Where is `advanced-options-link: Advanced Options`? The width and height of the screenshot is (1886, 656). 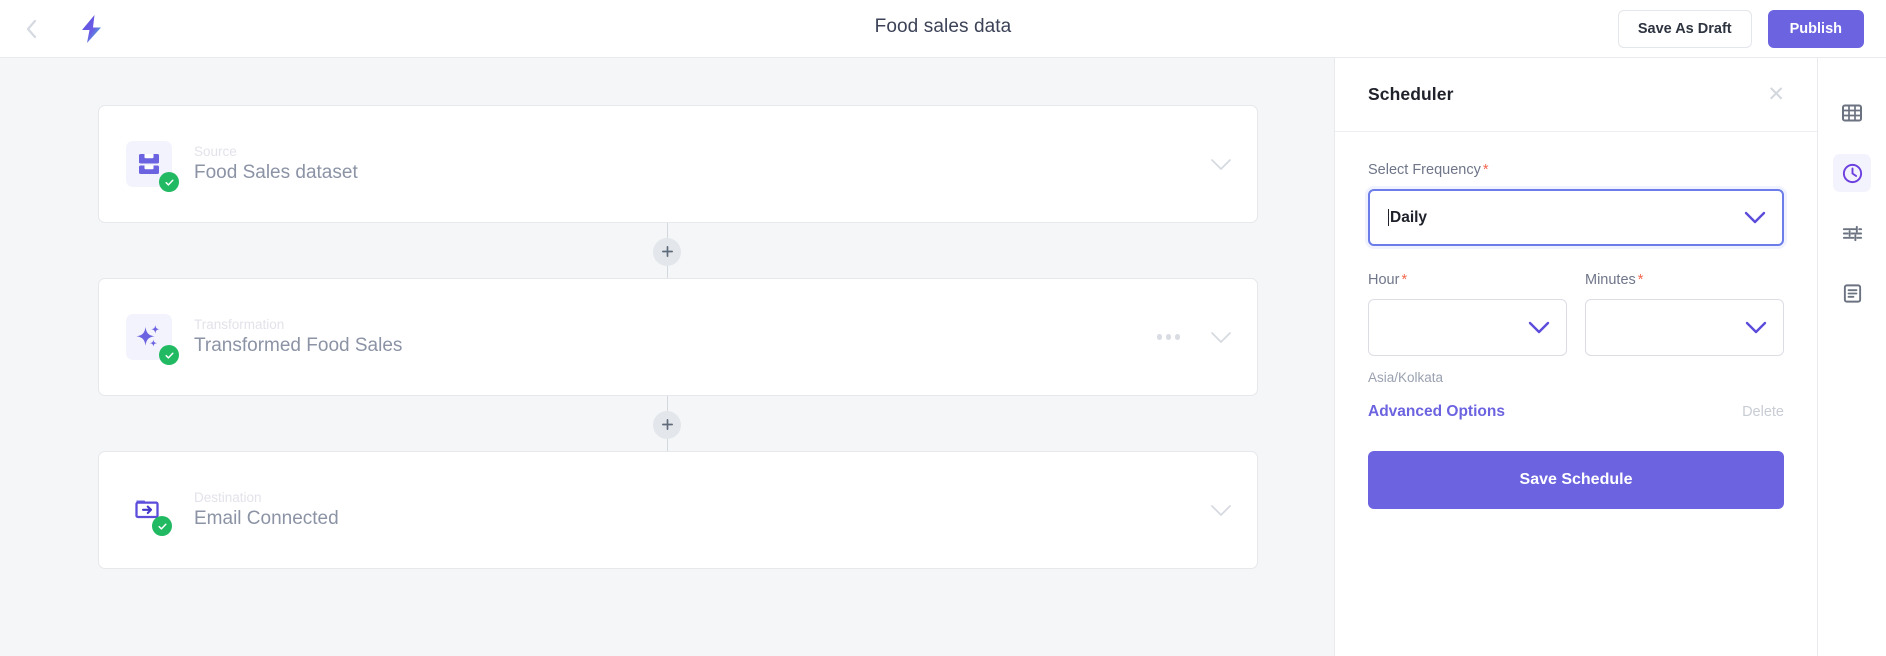
advanced-options-link: Advanced Options is located at coordinates (1436, 412).